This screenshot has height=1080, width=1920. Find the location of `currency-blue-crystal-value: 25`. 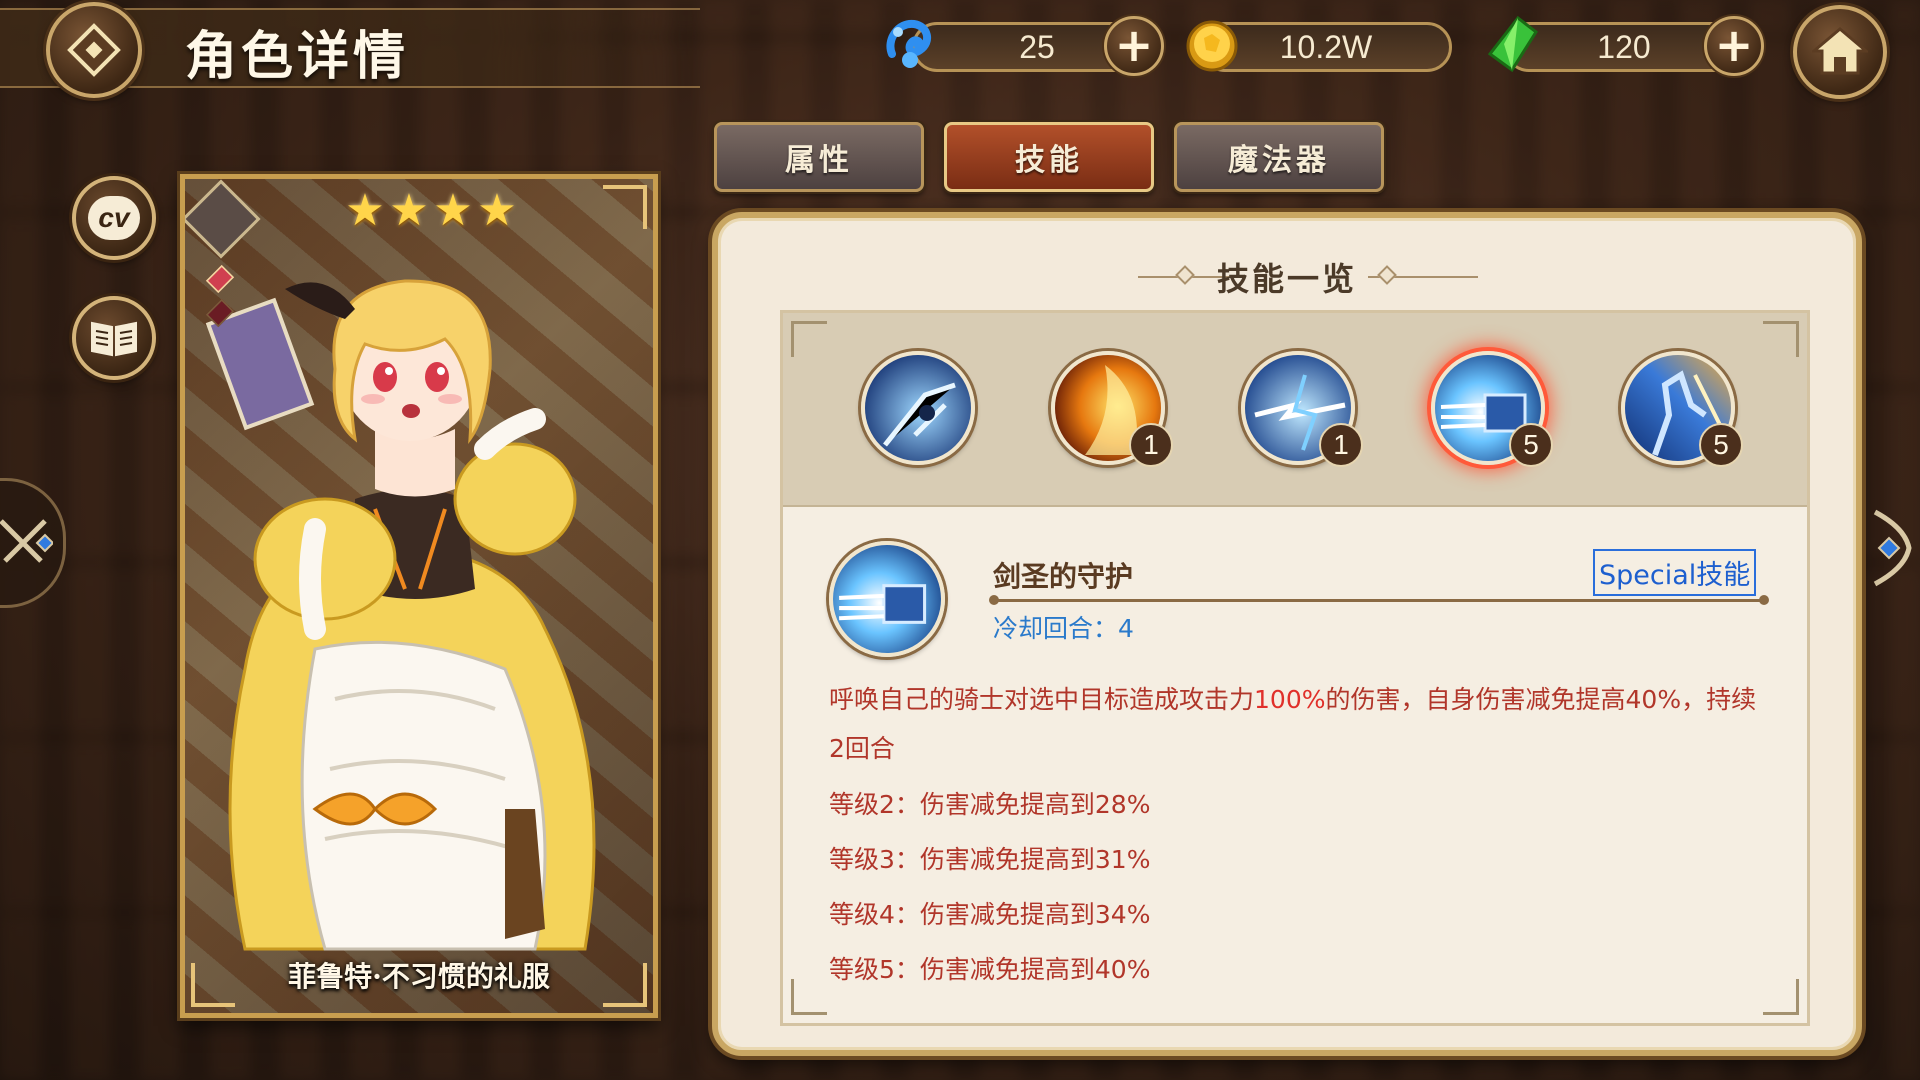

currency-blue-crystal-value: 25 is located at coordinates (1037, 46).